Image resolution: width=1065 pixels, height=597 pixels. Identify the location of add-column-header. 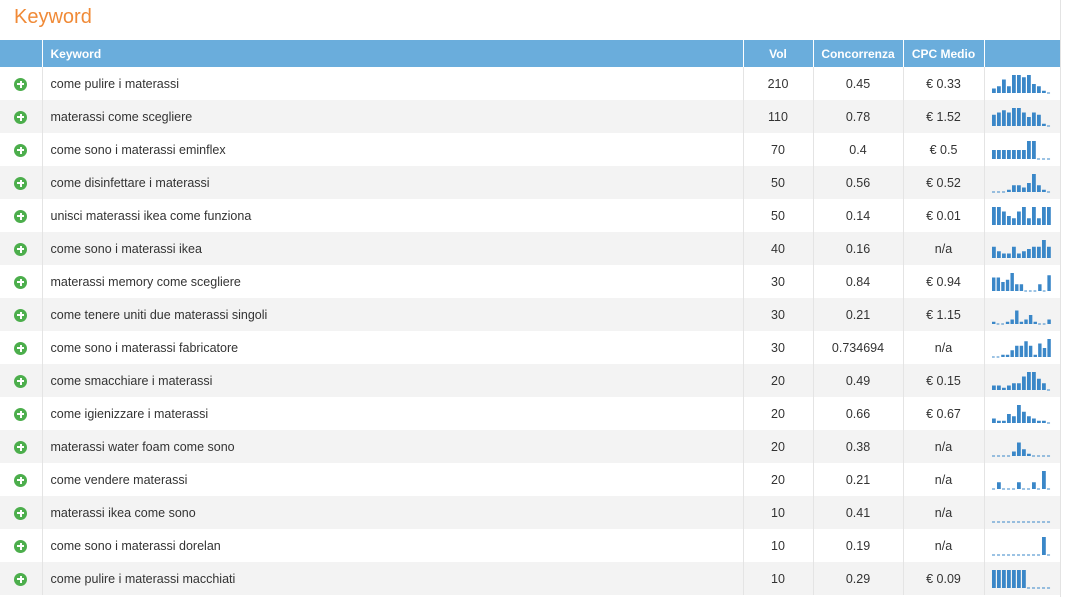
(21, 53).